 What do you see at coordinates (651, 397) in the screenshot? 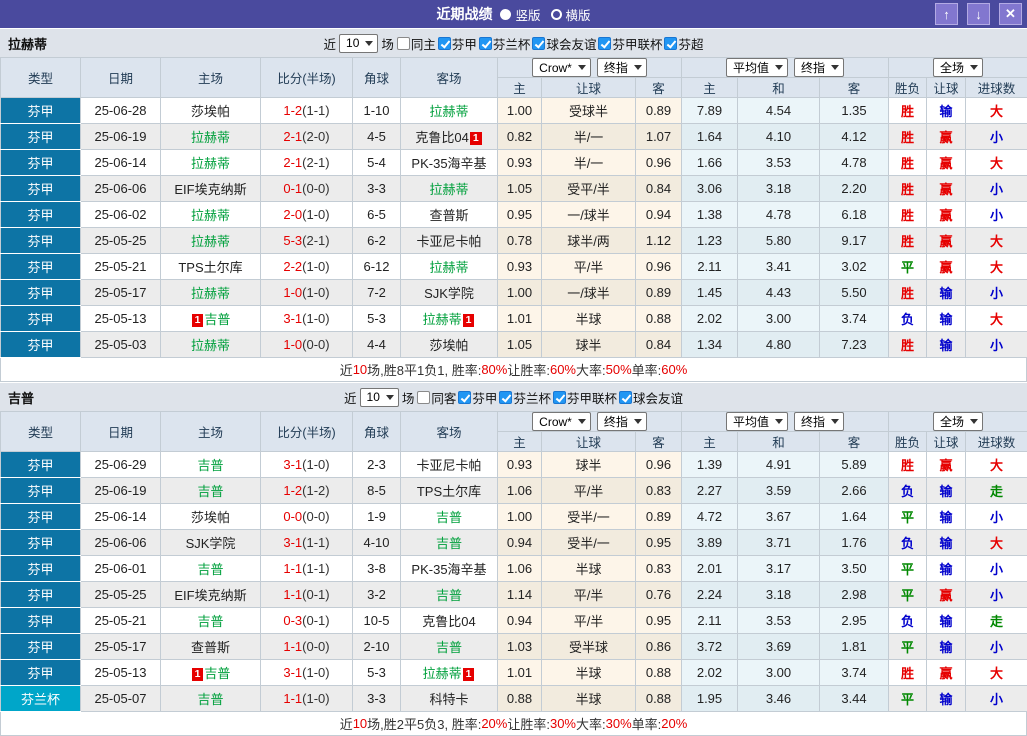
I see `filter-checkbox-4: 球会友谊` at bounding box center [651, 397].